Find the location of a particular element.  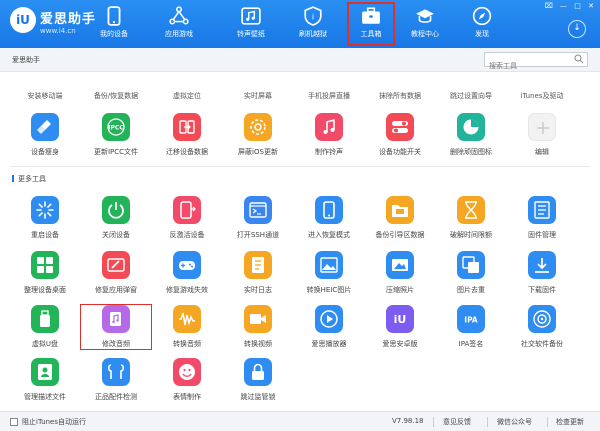

toggle-icon is located at coordinates (400, 127).